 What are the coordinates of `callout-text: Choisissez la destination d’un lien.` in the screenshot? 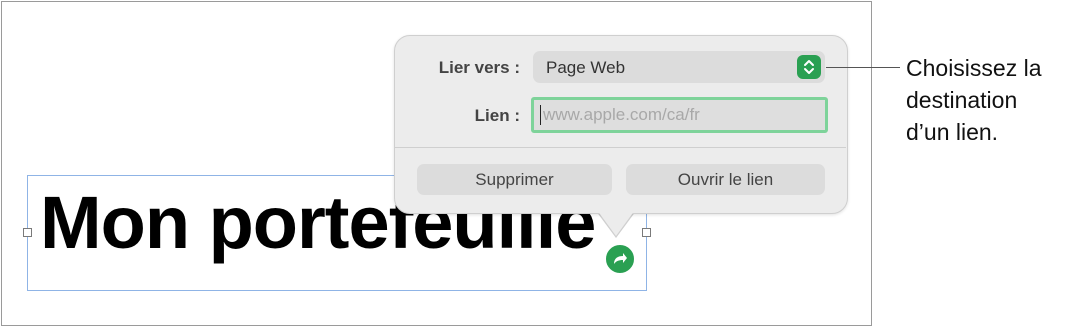 It's located at (974, 100).